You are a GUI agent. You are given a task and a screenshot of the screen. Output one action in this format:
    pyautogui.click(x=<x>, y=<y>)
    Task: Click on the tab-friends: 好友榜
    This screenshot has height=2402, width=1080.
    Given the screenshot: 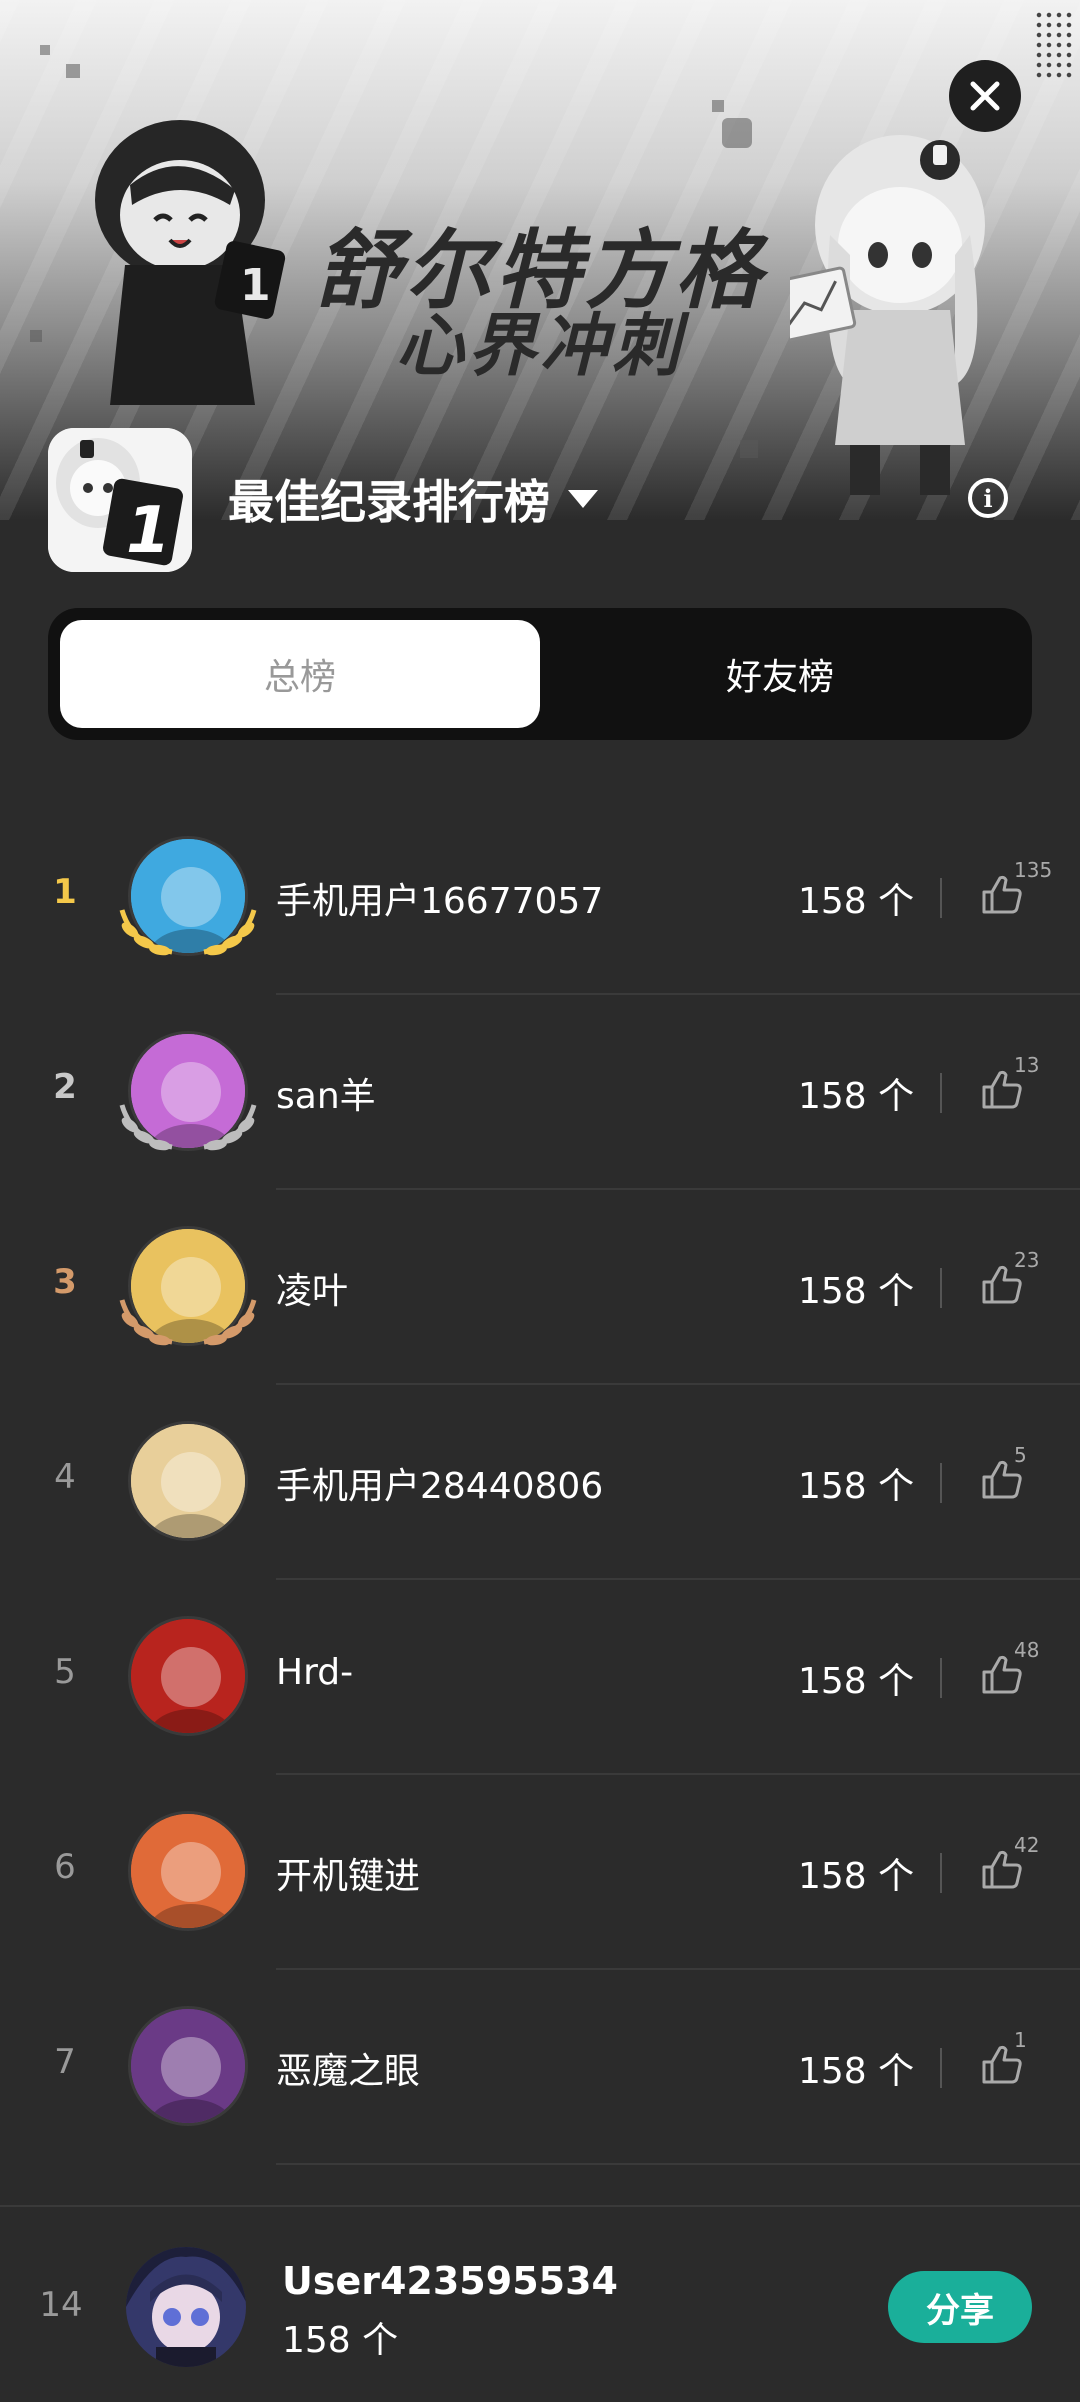 What is the action you would take?
    pyautogui.click(x=780, y=674)
    